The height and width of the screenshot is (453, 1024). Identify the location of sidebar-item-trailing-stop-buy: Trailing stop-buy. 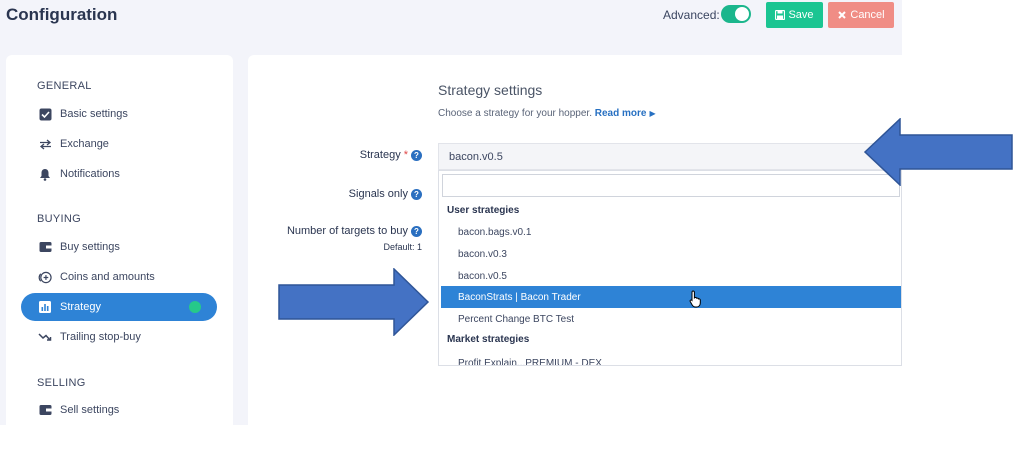
(119, 337).